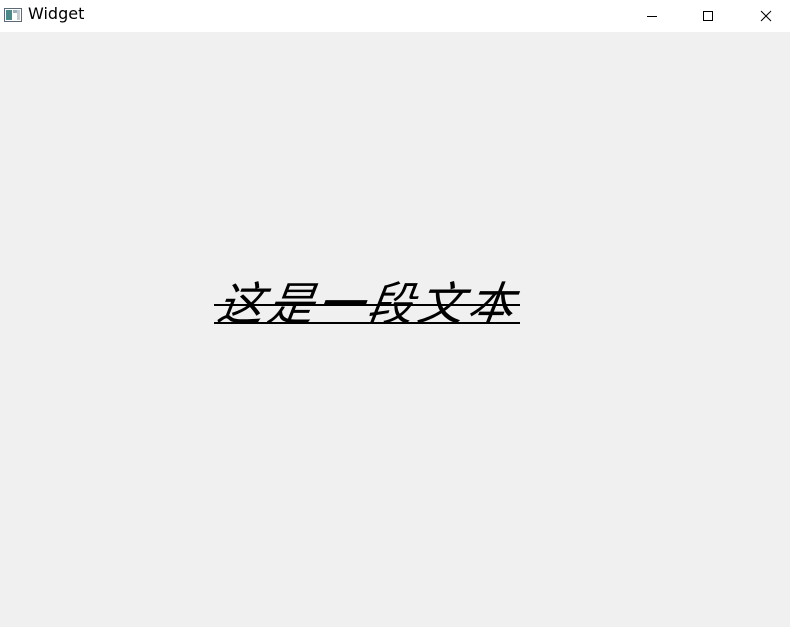 This screenshot has width=790, height=627. I want to click on maximize-icon, so click(708, 16).